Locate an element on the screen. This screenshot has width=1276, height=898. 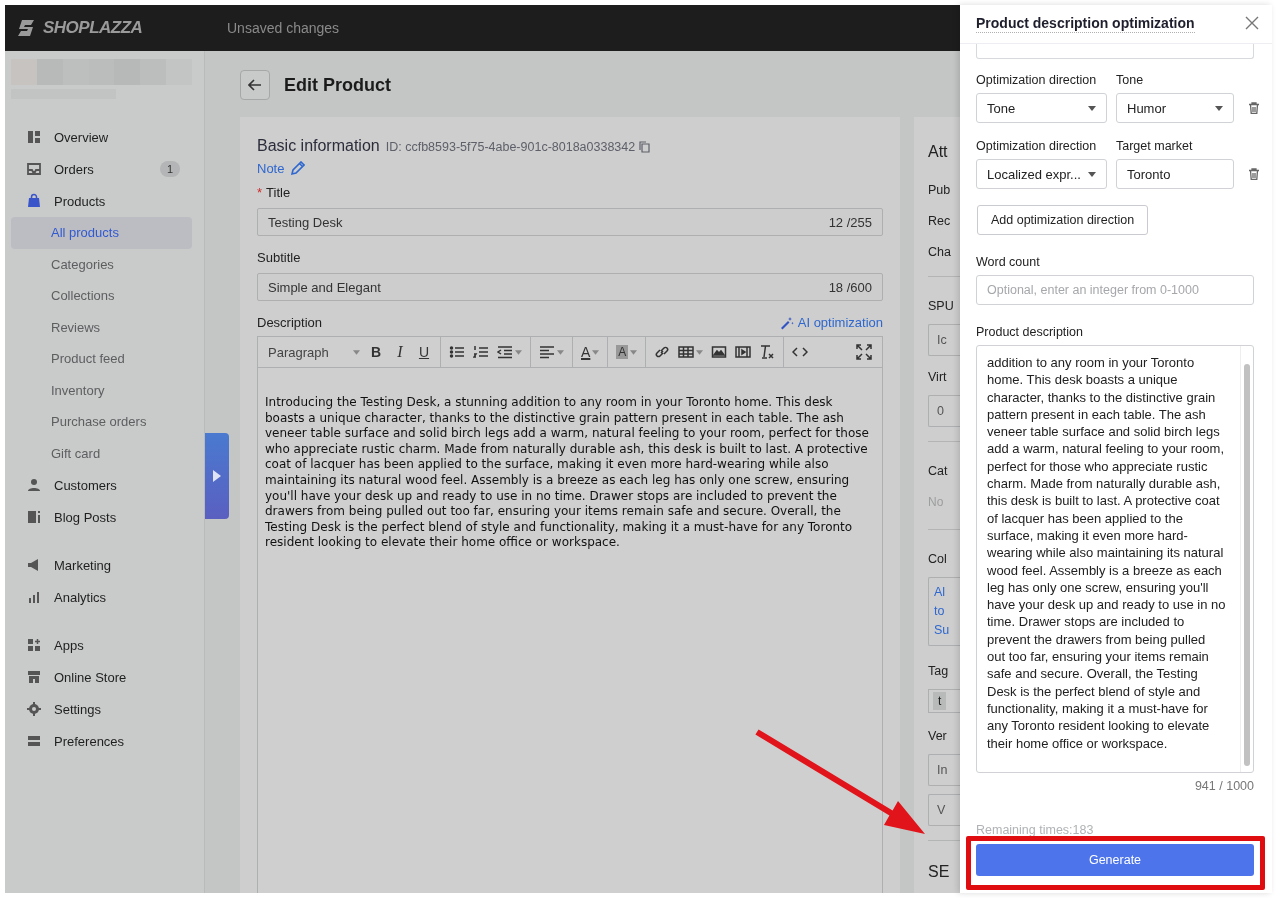
nav-subitem: Inventory is located at coordinates (101, 390).